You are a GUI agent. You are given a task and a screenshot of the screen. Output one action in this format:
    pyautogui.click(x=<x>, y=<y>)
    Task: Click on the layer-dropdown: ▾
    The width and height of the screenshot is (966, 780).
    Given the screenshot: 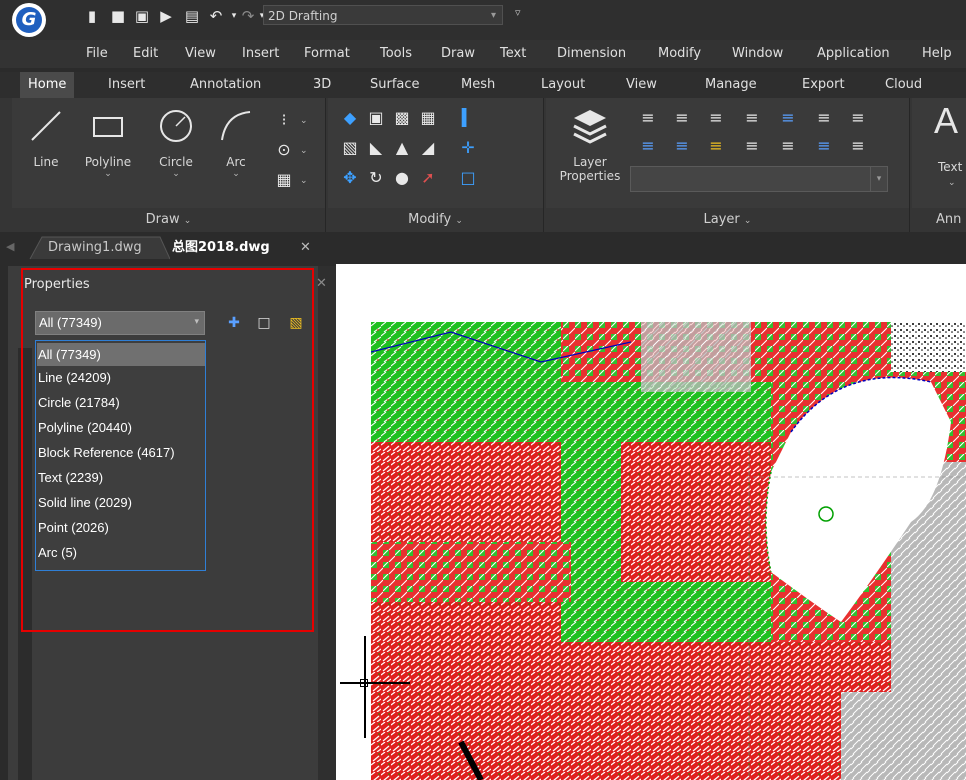 What is the action you would take?
    pyautogui.click(x=759, y=179)
    